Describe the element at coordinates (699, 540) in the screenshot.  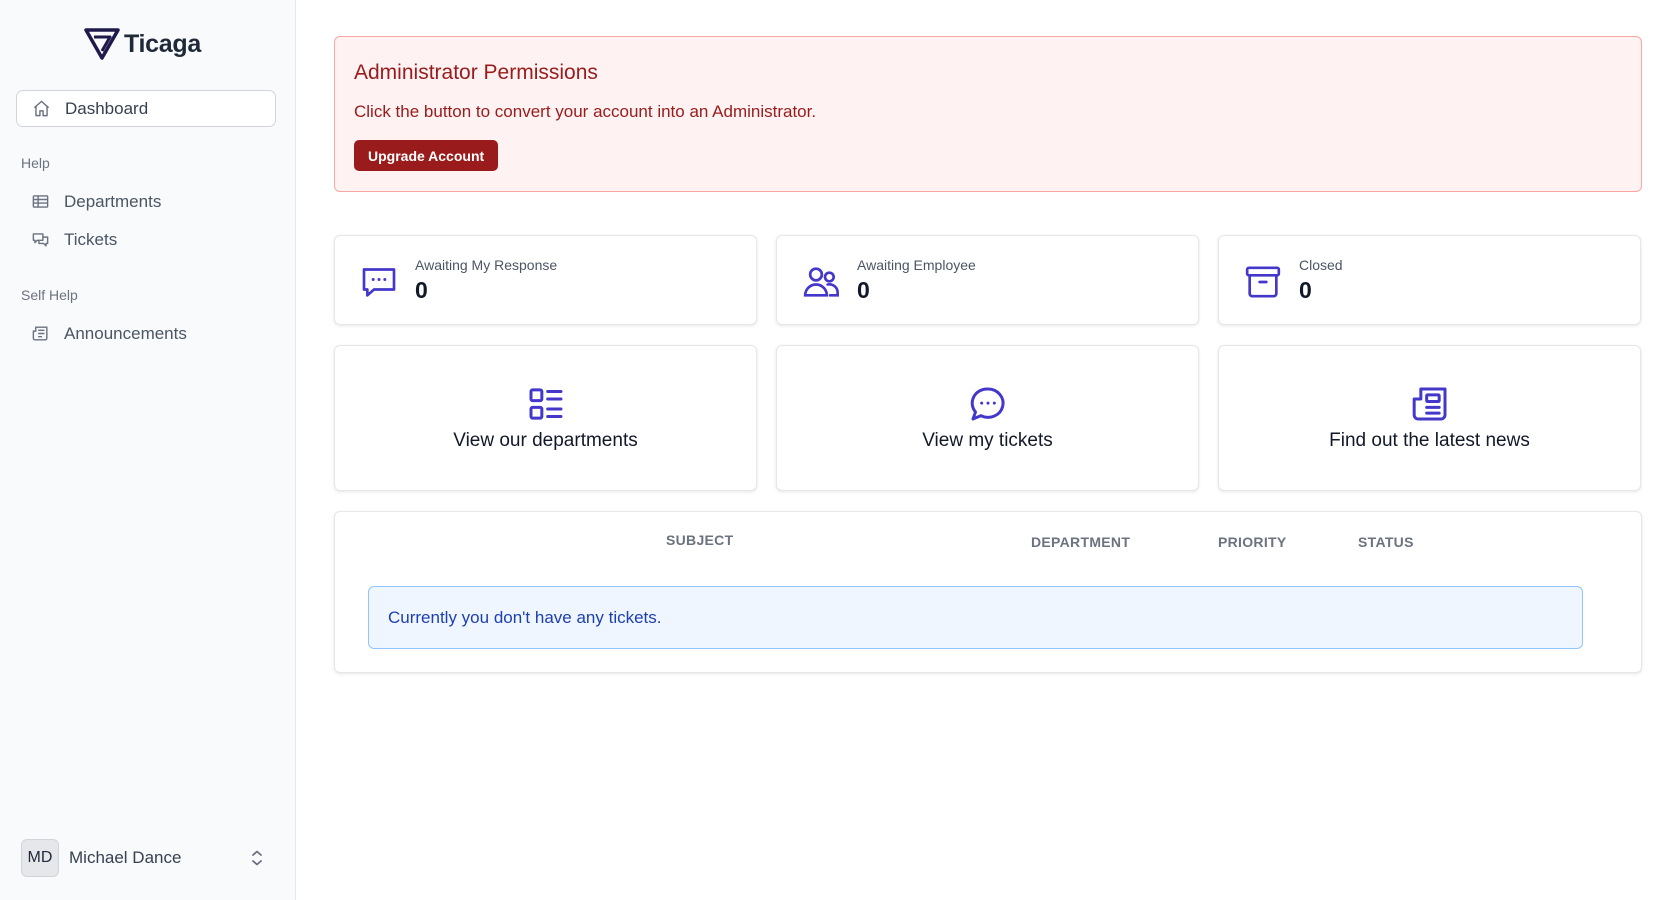
I see `column-header-subject: SUBJECT` at that location.